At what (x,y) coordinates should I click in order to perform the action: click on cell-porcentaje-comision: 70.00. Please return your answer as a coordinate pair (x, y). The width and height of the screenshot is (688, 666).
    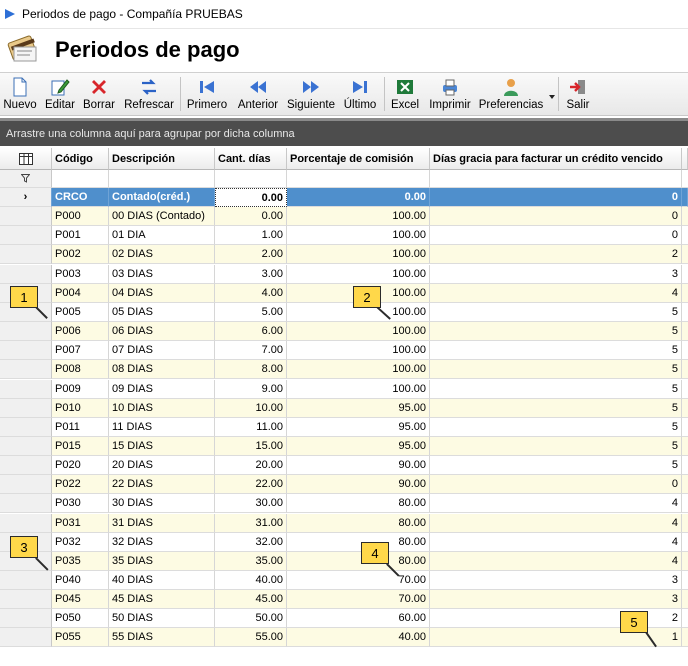
    Looking at the image, I should click on (358, 580).